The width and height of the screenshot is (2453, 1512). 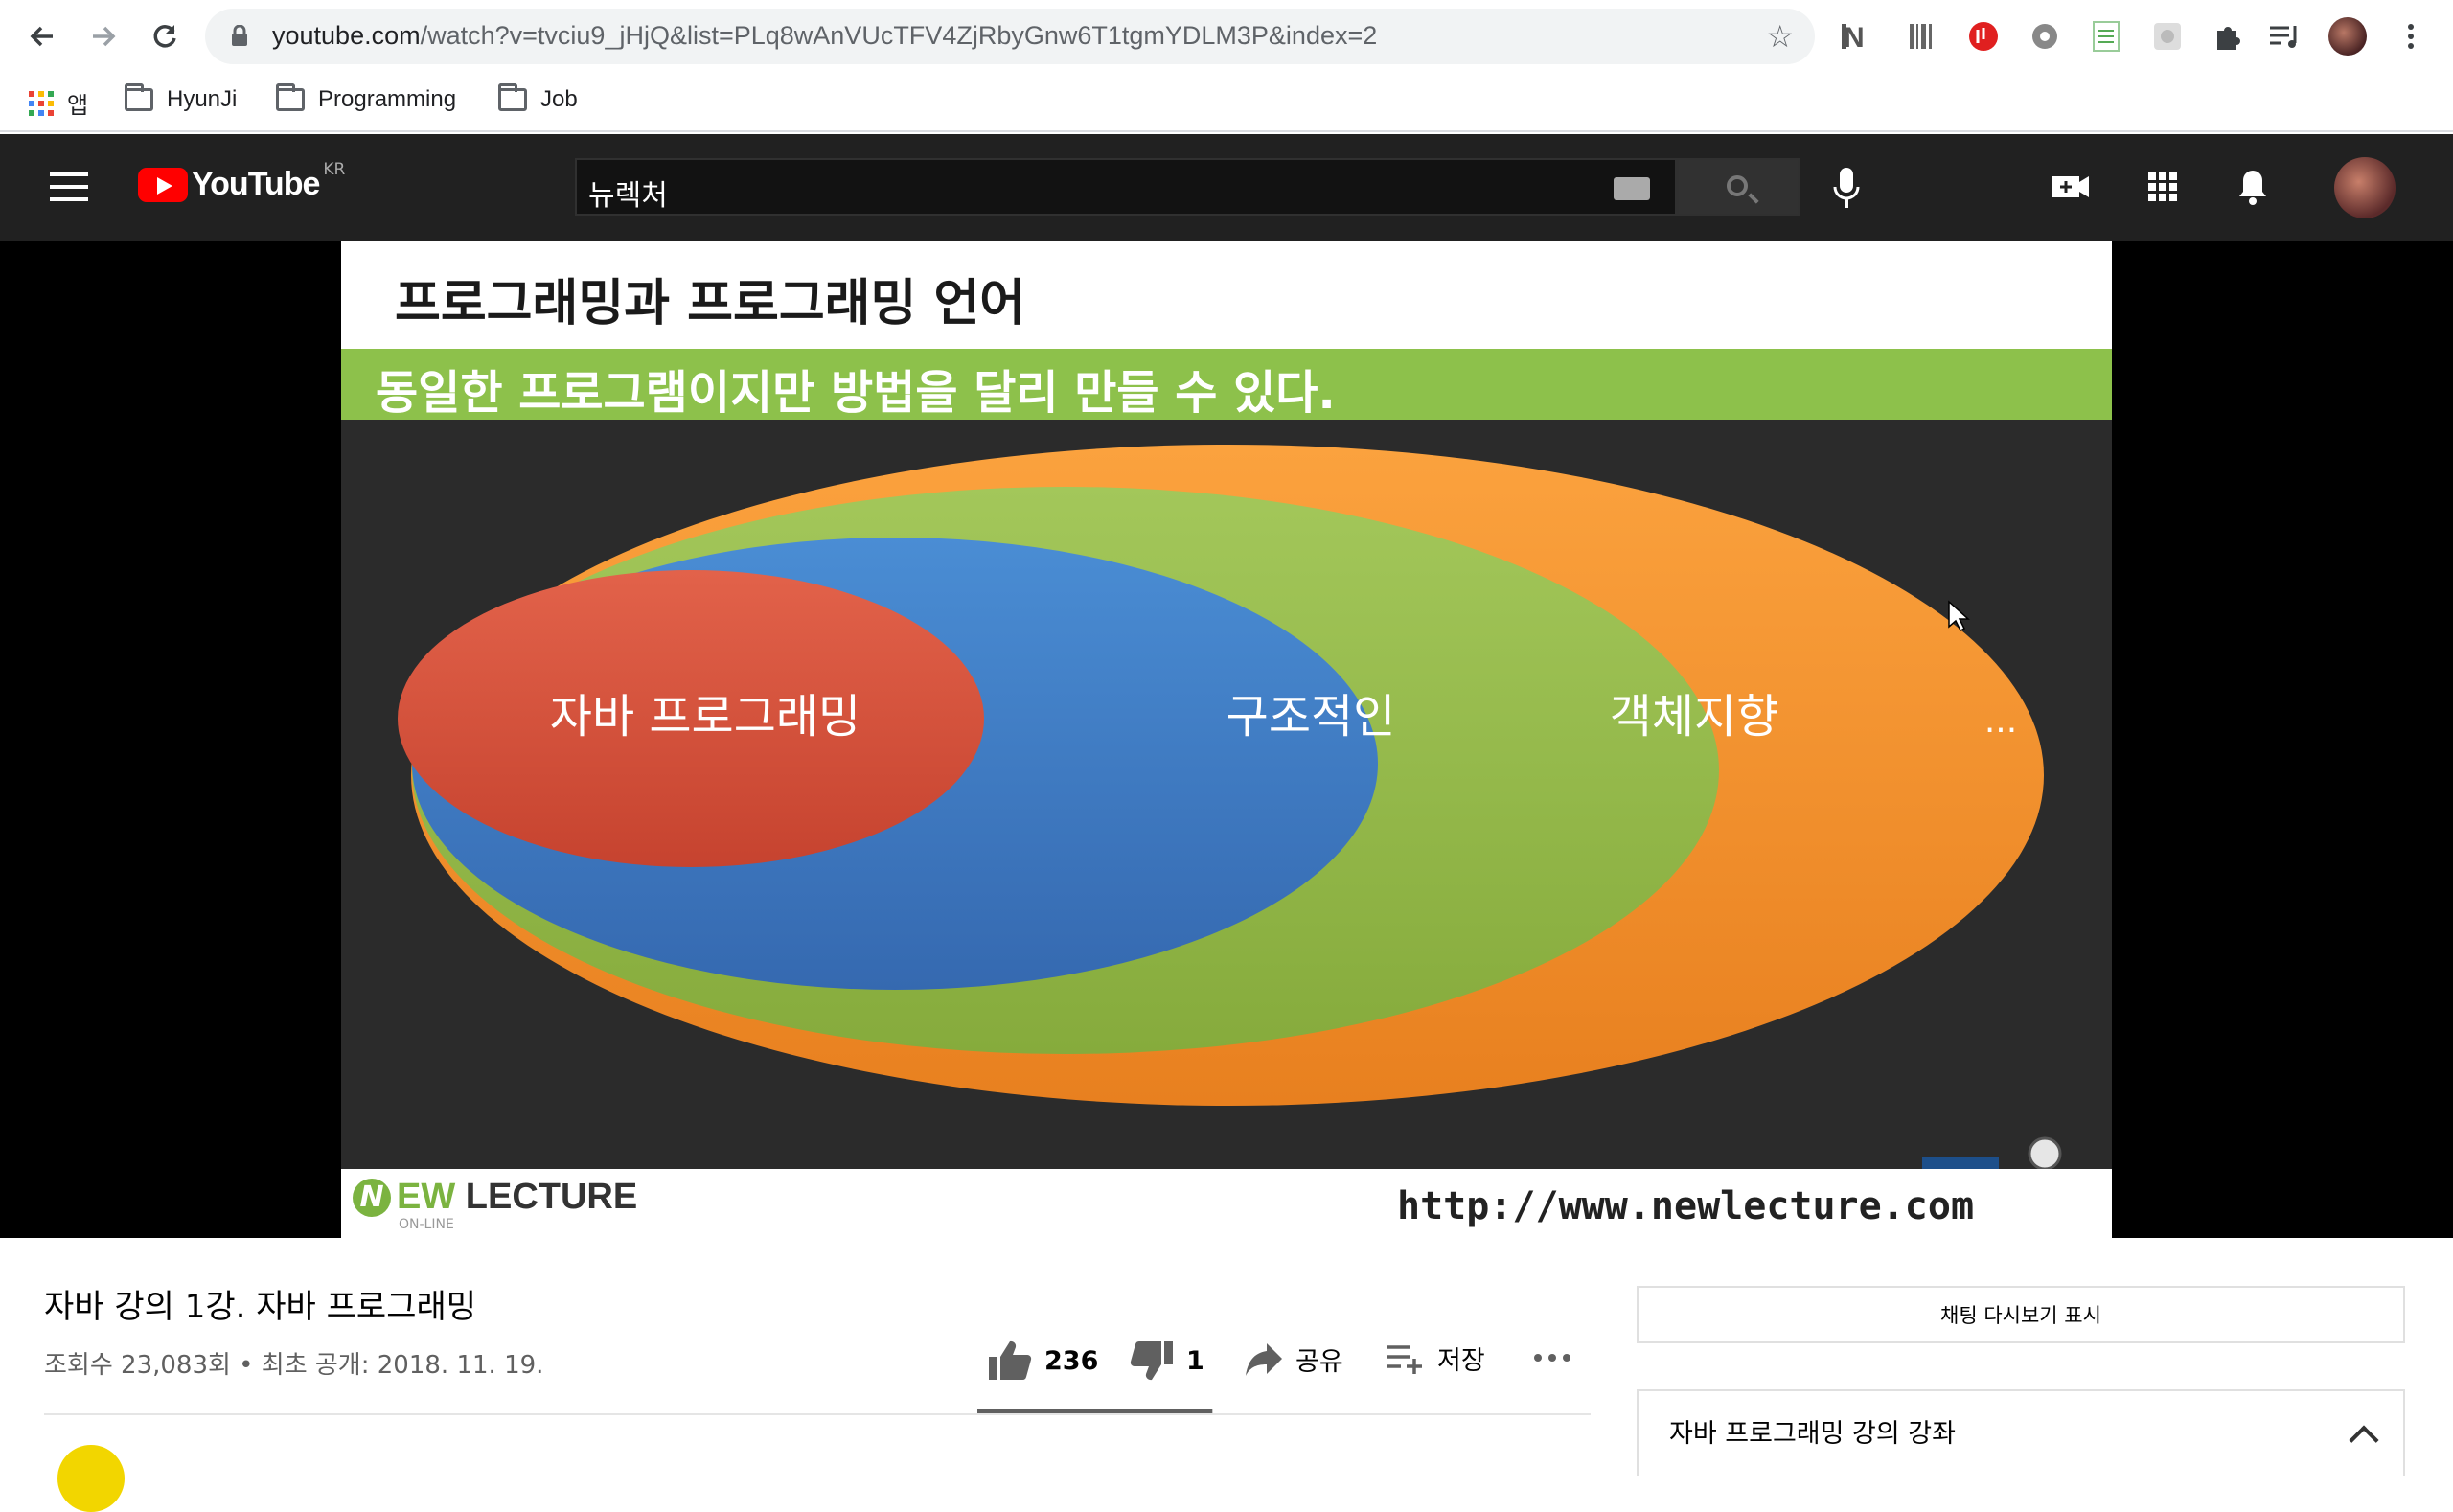 What do you see at coordinates (202, 99) in the screenshot?
I see `bookmark-label: HyunJi` at bounding box center [202, 99].